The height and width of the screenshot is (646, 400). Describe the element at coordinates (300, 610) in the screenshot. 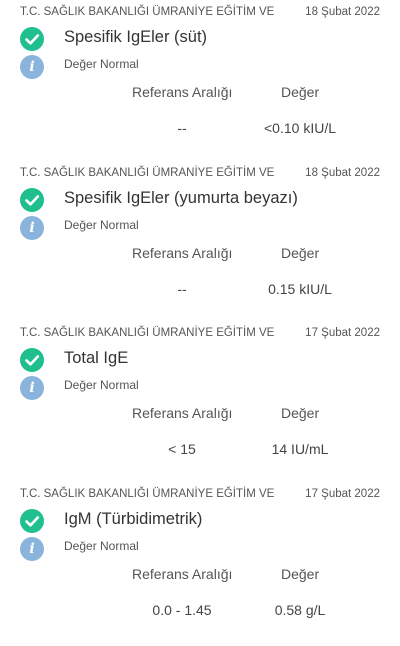

I see `result-value: 0.58 g/L` at that location.